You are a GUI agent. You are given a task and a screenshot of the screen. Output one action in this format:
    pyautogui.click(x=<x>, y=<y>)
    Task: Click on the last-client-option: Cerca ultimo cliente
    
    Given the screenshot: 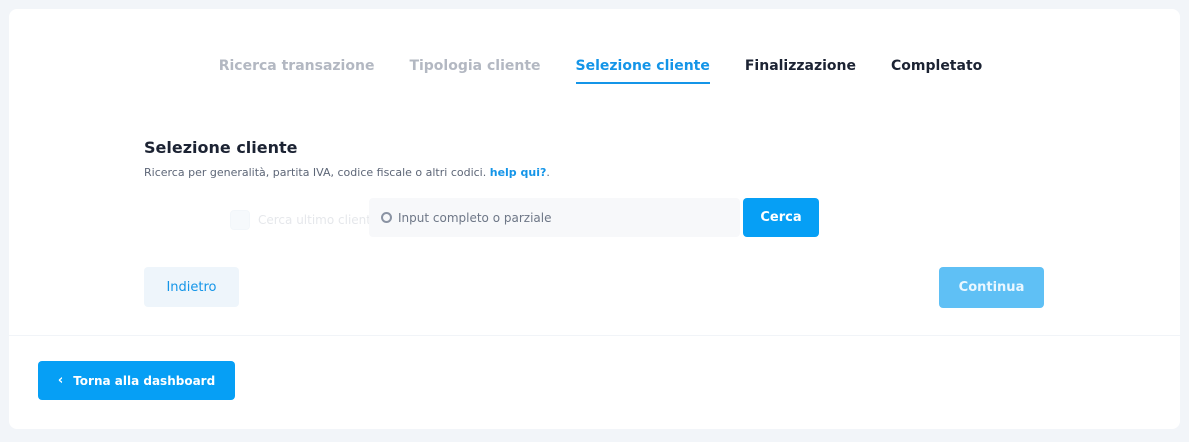 What is the action you would take?
    pyautogui.click(x=304, y=220)
    